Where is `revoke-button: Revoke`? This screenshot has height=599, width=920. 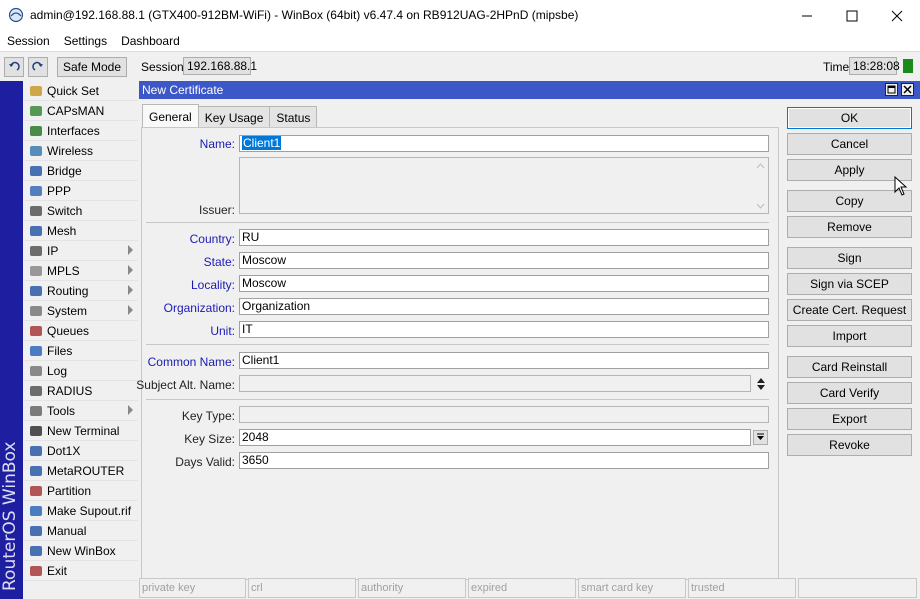 revoke-button: Revoke is located at coordinates (849, 445).